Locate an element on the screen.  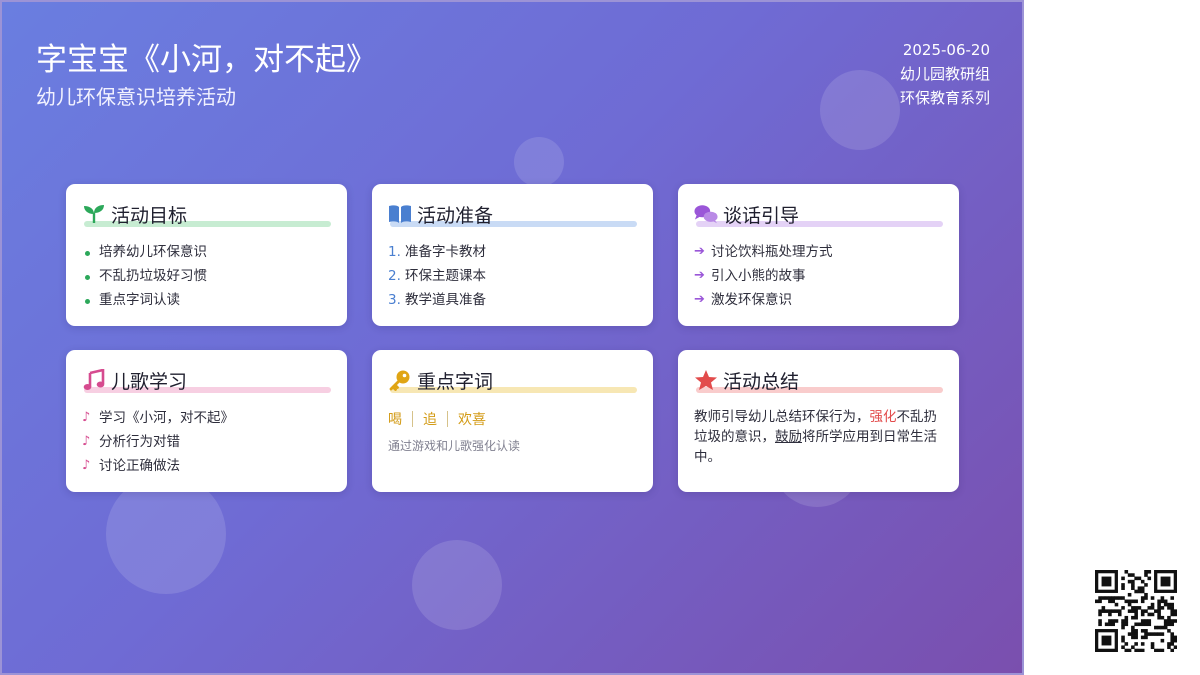
card-title: 活动目标 is located at coordinates (149, 215).